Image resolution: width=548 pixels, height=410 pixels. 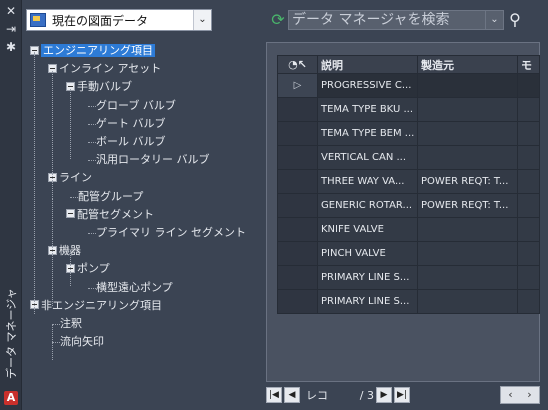 I want to click on tree-node: 手動バルブ, so click(x=99, y=87).